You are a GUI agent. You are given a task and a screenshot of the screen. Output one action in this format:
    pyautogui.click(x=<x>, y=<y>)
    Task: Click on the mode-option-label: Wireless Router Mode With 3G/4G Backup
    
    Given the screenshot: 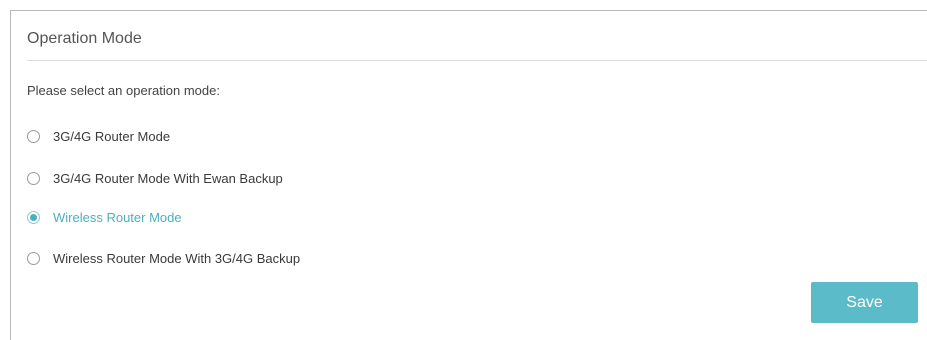 What is the action you would take?
    pyautogui.click(x=177, y=258)
    